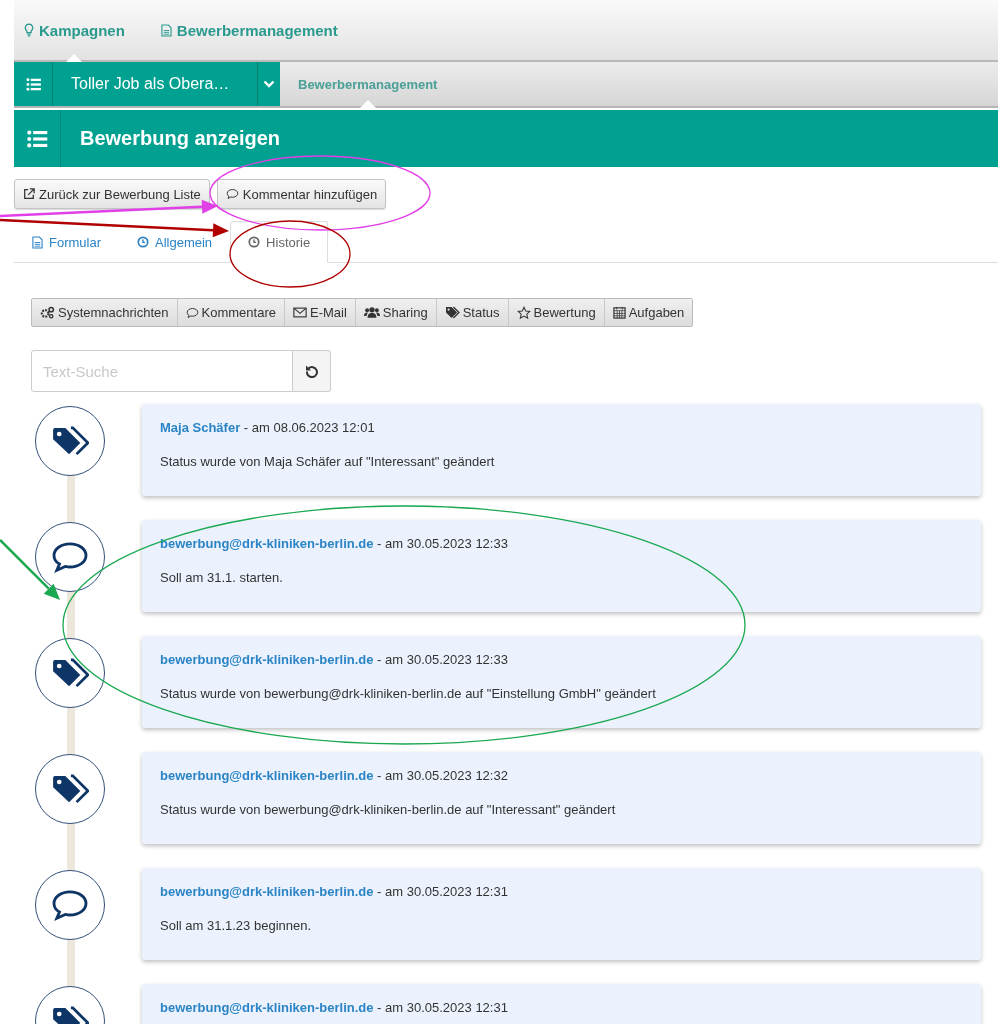 The image size is (998, 1024). What do you see at coordinates (74, 30) in the screenshot?
I see `nav-link: Kampagnen` at bounding box center [74, 30].